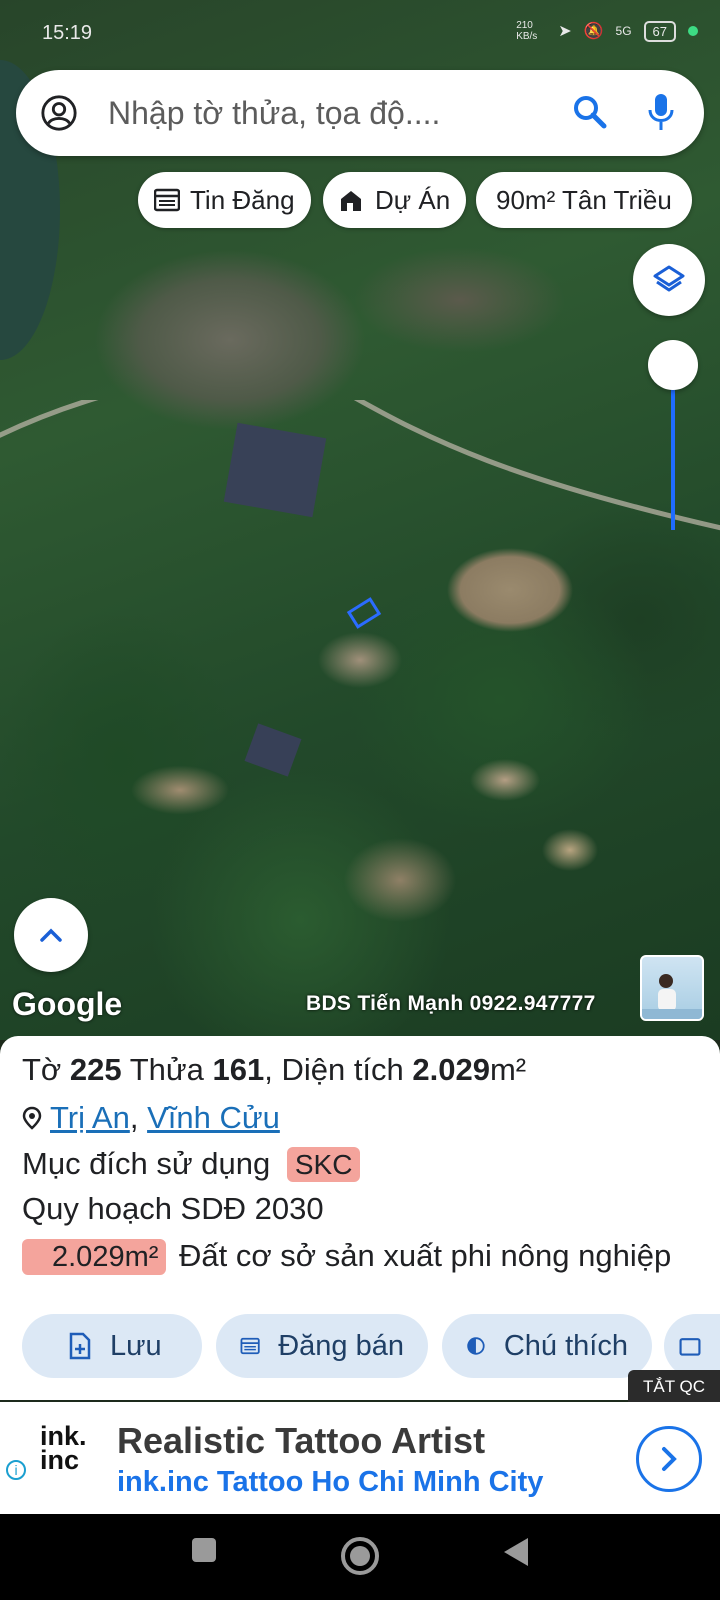  What do you see at coordinates (238, 1069) in the screenshot?
I see `plot-number: 161` at bounding box center [238, 1069].